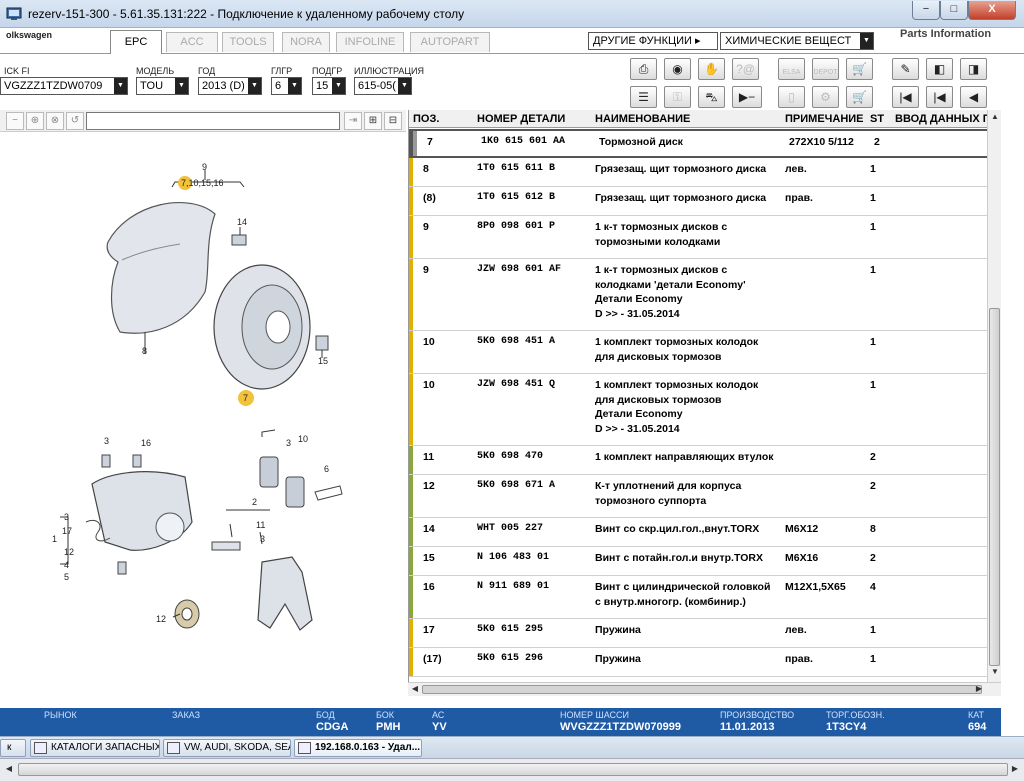 The image size is (1024, 781). Describe the element at coordinates (66, 577) in the screenshot. I see `label-5: 5` at that location.